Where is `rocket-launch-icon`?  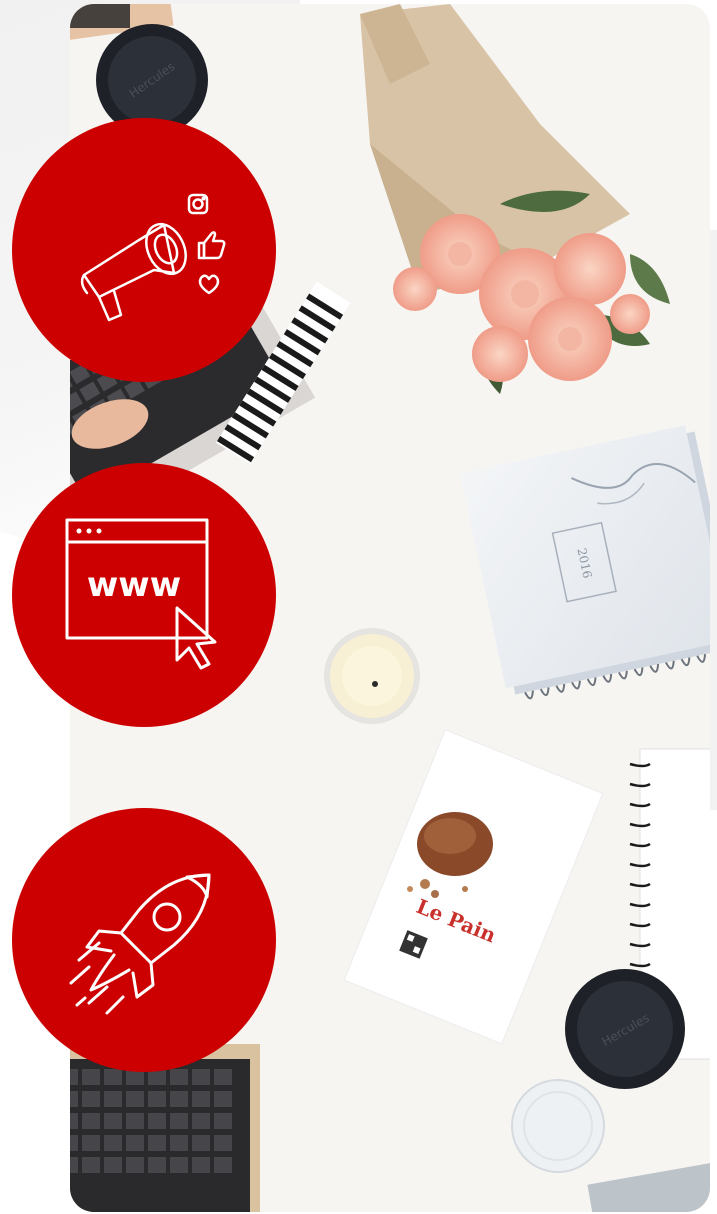
rocket-launch-icon is located at coordinates (140, 944).